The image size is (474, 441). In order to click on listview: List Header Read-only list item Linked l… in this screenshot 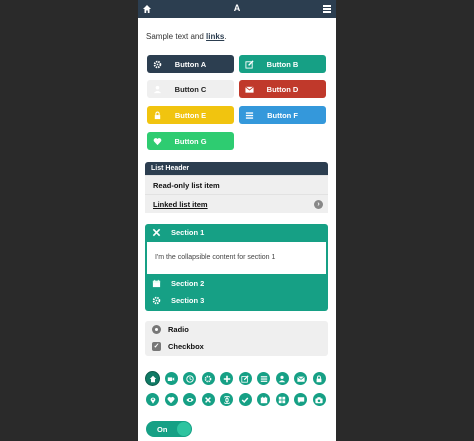, I will do `click(236, 187)`.